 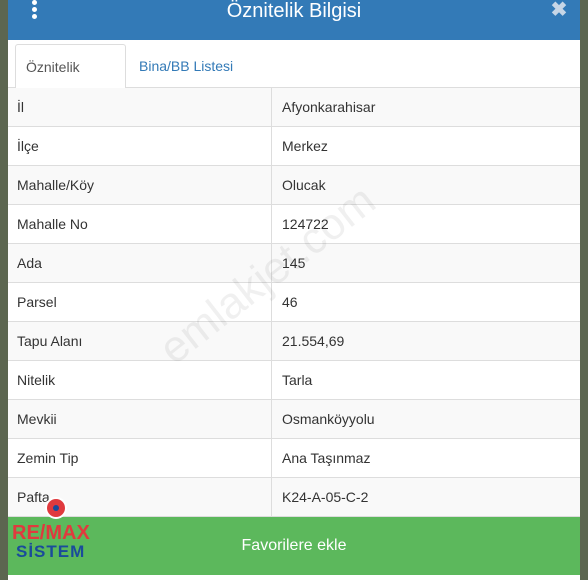 What do you see at coordinates (329, 107) in the screenshot?
I see `attribute-value: Afyonkarahisar` at bounding box center [329, 107].